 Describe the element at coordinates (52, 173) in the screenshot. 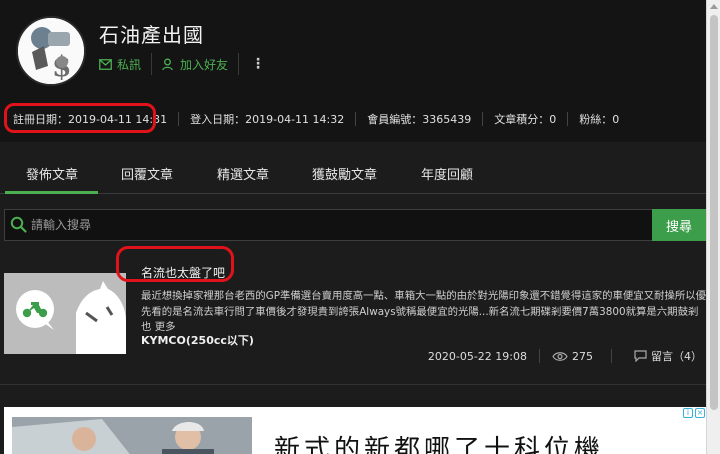

I see `tab-posted-articles: 發佈文章` at that location.